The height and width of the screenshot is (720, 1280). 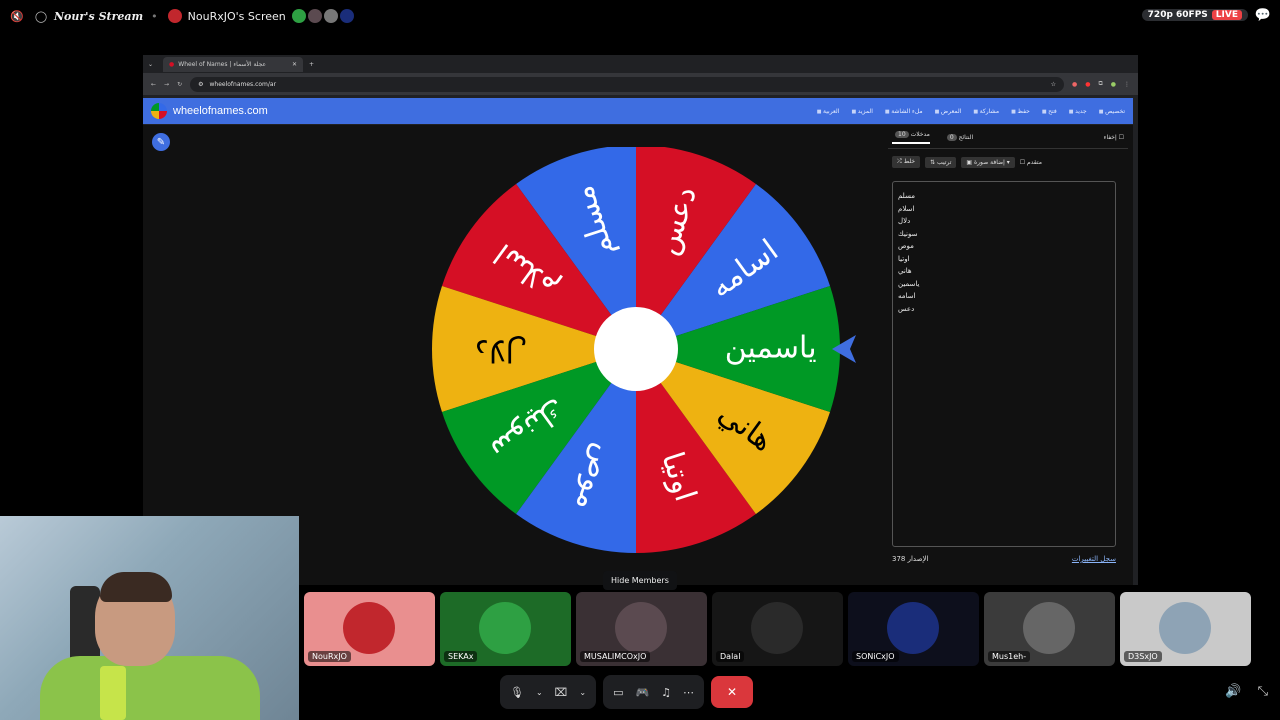 What do you see at coordinates (906, 196) in the screenshot?
I see `entry-line: مسلم` at bounding box center [906, 196].